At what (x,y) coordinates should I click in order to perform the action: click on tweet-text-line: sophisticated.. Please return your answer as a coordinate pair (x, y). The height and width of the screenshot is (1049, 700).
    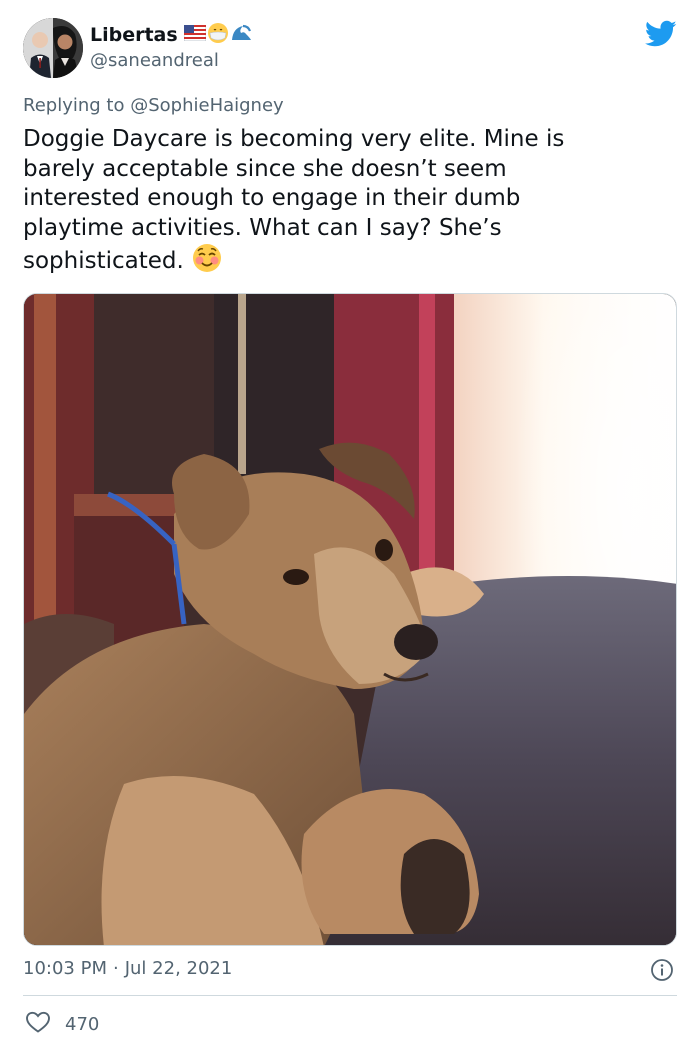
    Looking at the image, I should click on (103, 261).